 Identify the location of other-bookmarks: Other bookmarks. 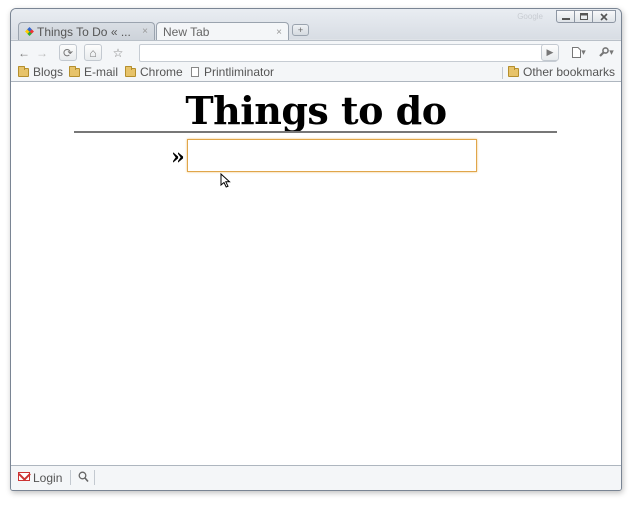
(561, 72).